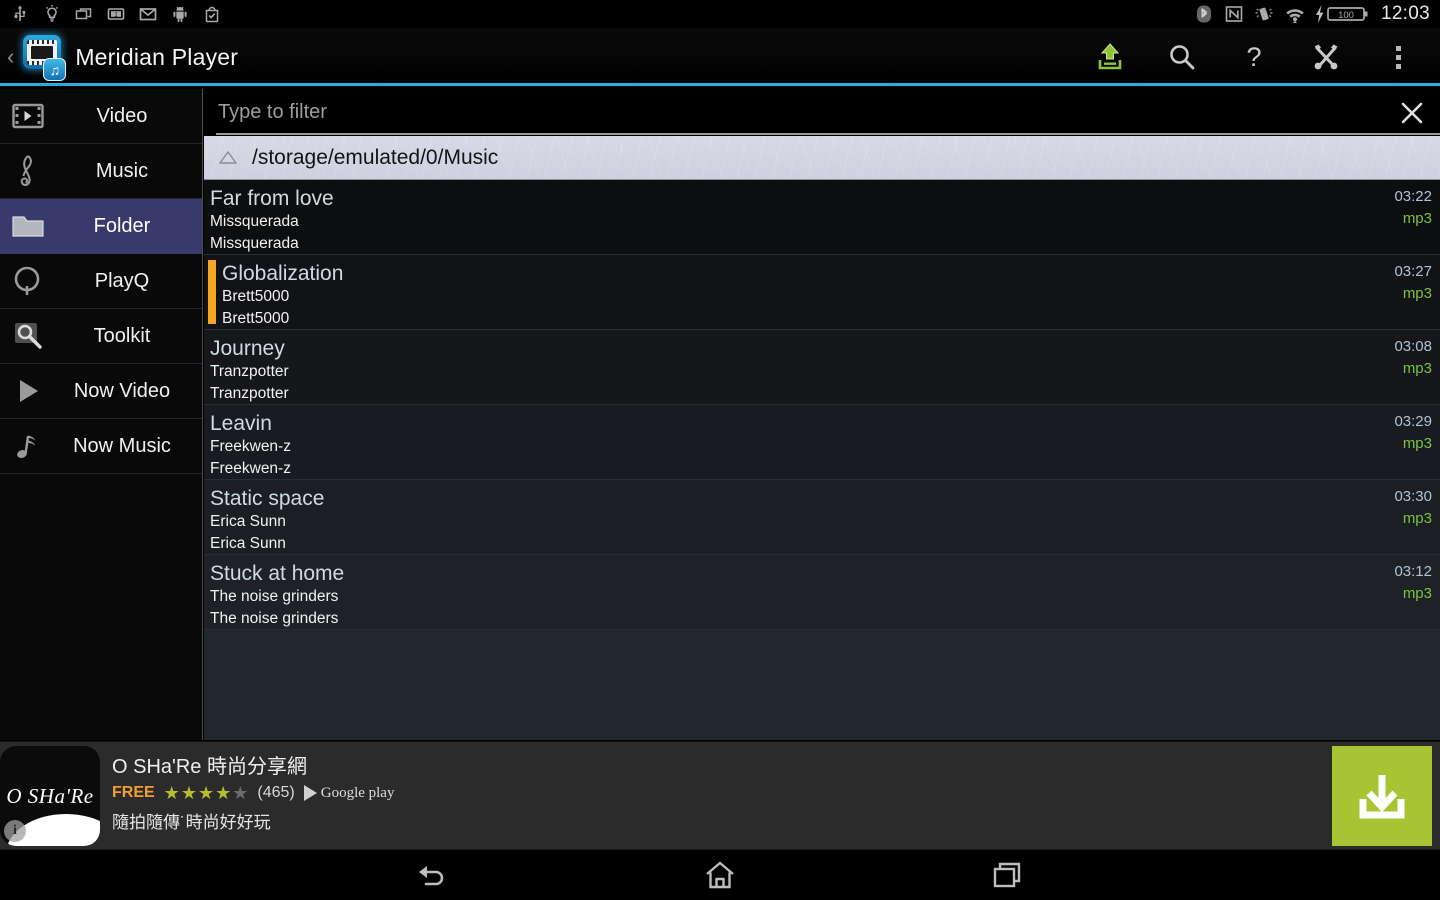  Describe the element at coordinates (248, 543) in the screenshot. I see `track-album: Erica Sunn` at that location.